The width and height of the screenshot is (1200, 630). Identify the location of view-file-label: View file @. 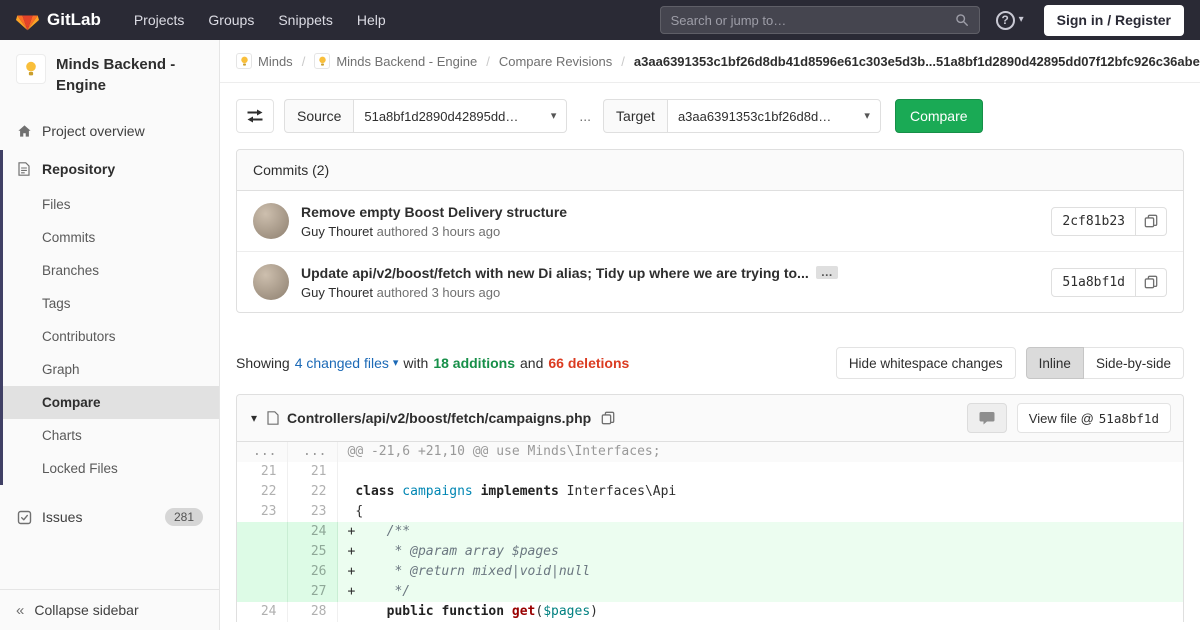
(1061, 418).